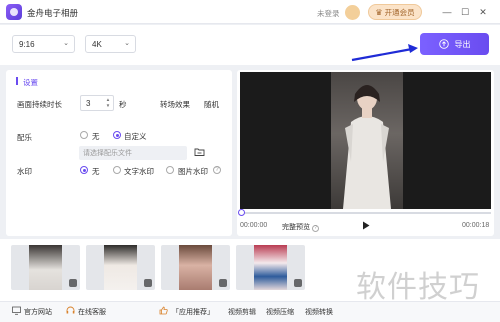  What do you see at coordinates (319, 312) in the screenshot?
I see `footer-link-video-convert: 视频转换` at bounding box center [319, 312].